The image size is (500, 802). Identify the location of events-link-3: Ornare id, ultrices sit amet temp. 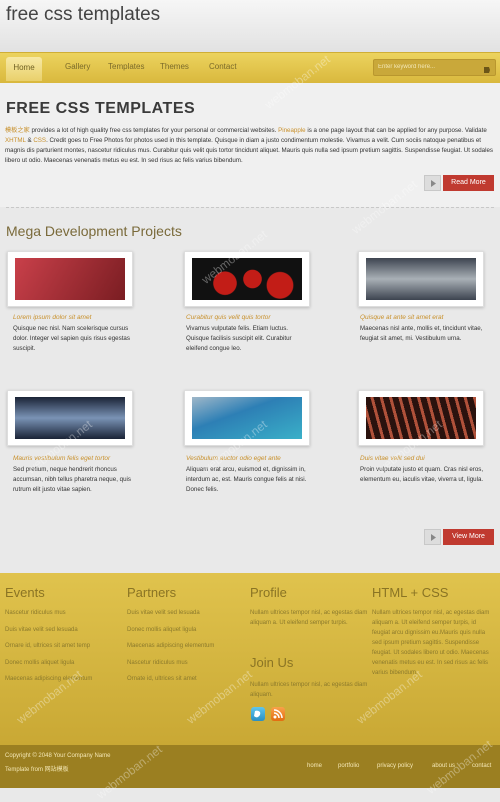
(47, 646).